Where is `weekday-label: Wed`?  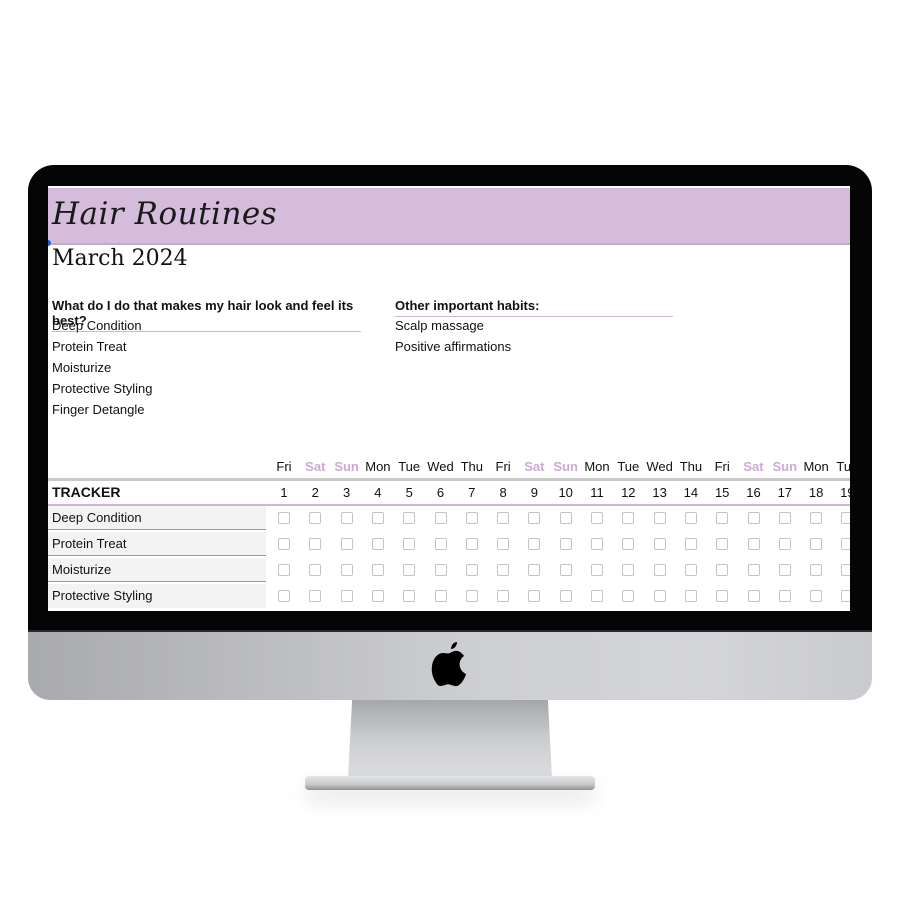 weekday-label: Wed is located at coordinates (440, 466).